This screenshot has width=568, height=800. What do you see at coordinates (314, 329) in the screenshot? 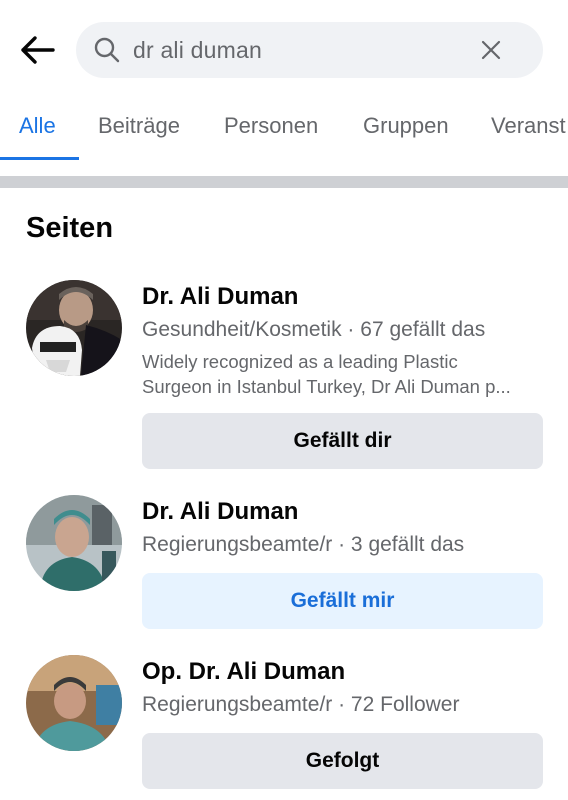
I see `result-category: Gesundheit/Kosmetik · 67 gefällt das` at bounding box center [314, 329].